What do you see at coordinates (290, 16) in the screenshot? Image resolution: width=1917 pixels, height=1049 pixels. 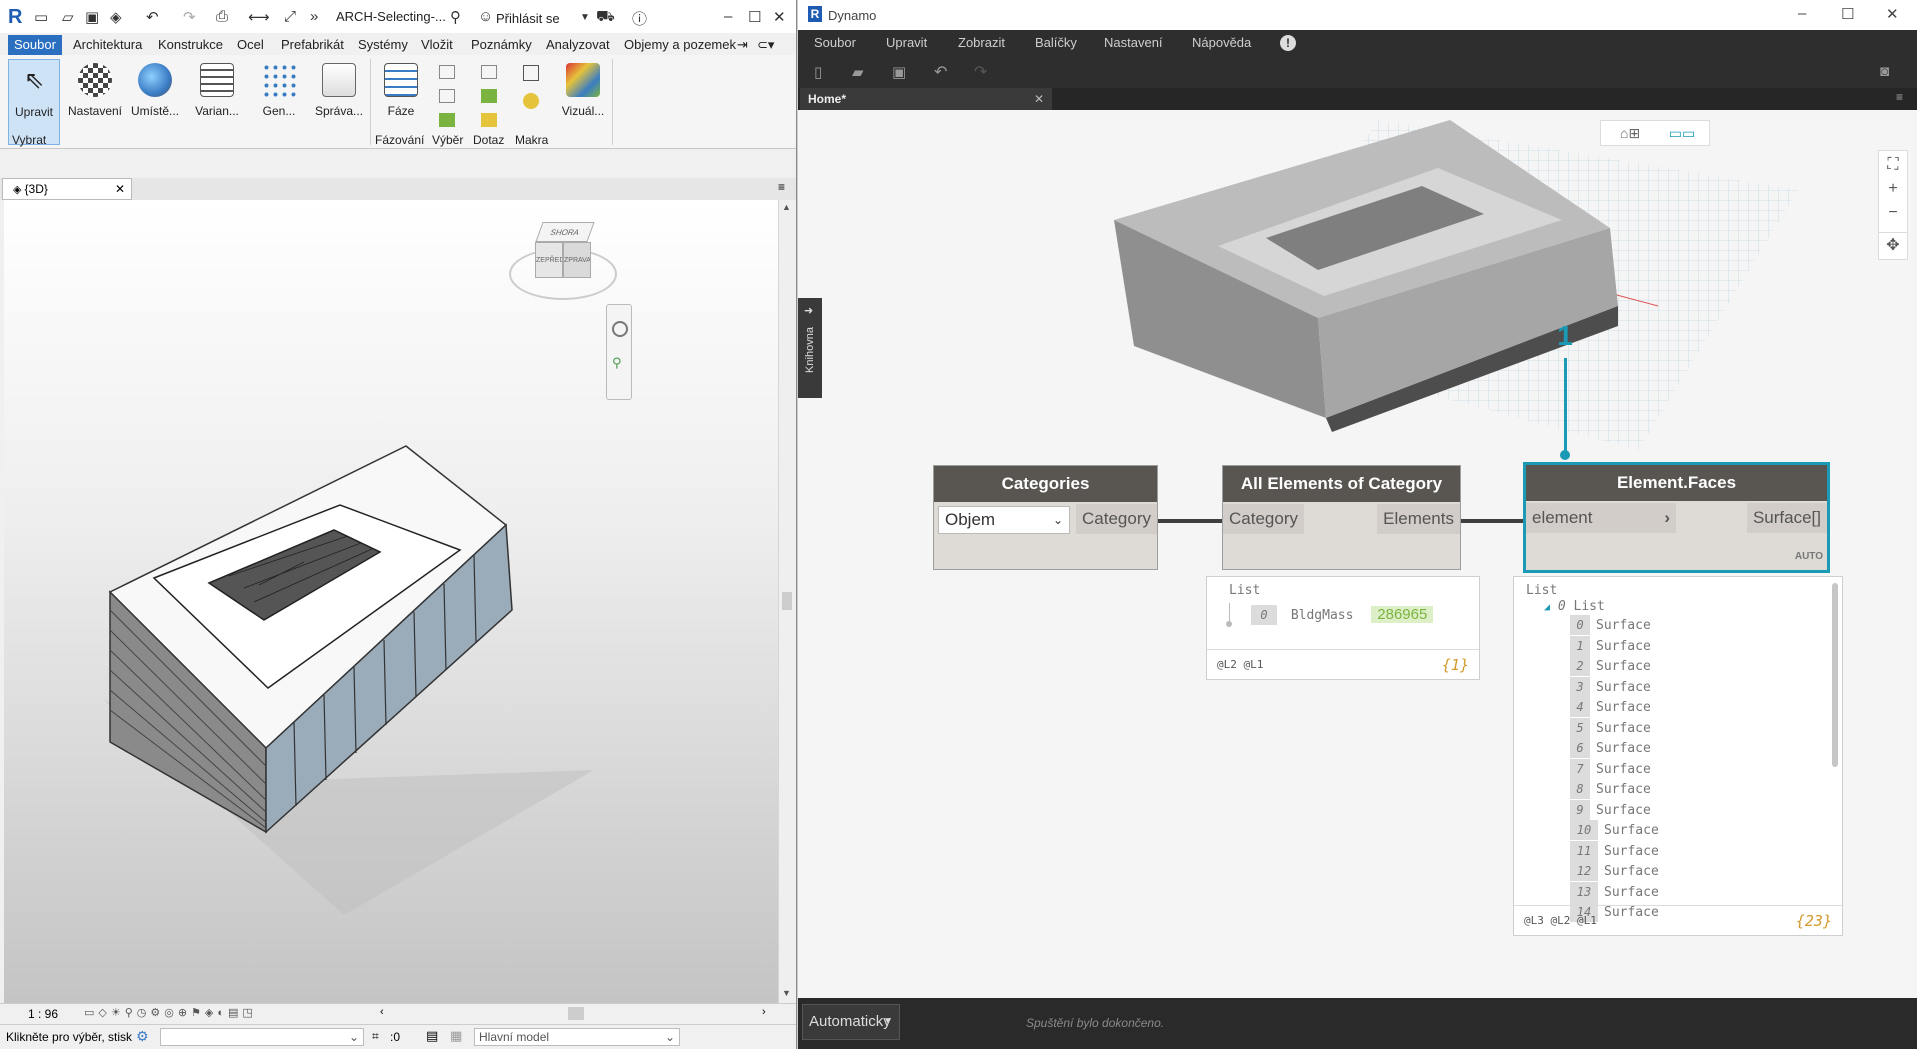 I see `dimension-icon: ⤢` at bounding box center [290, 16].